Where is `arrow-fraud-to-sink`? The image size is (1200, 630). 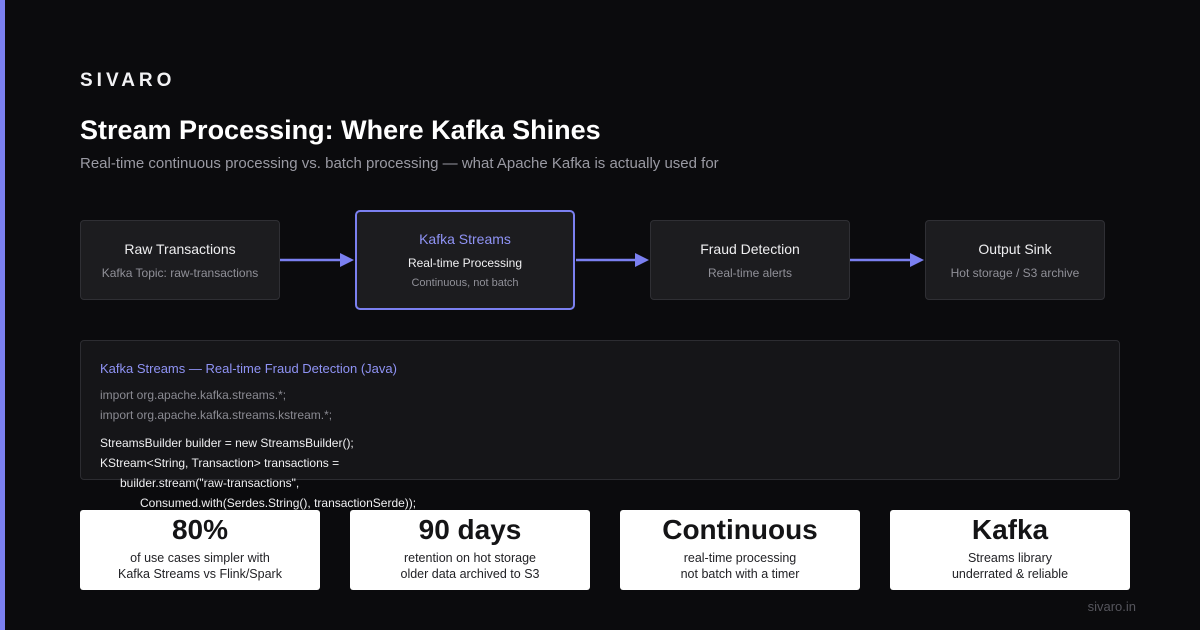 arrow-fraud-to-sink is located at coordinates (887, 260).